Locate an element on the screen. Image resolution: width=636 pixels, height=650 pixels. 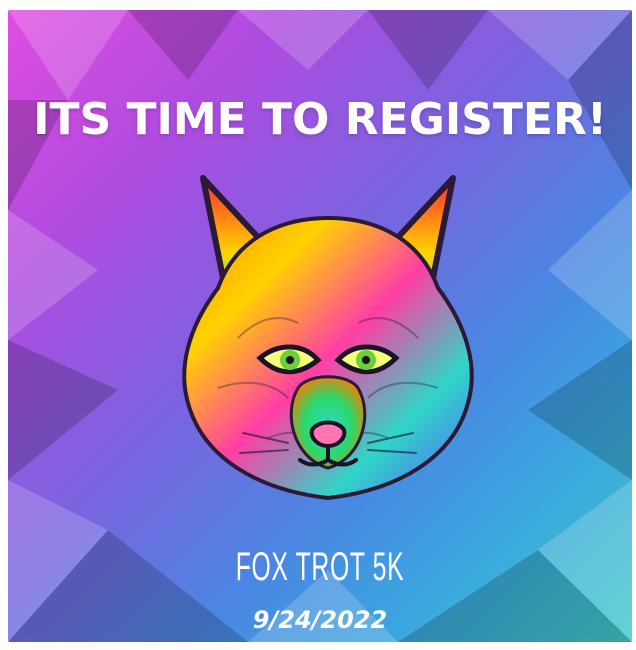
event-name: FOX TROT 5K is located at coordinates (320, 567).